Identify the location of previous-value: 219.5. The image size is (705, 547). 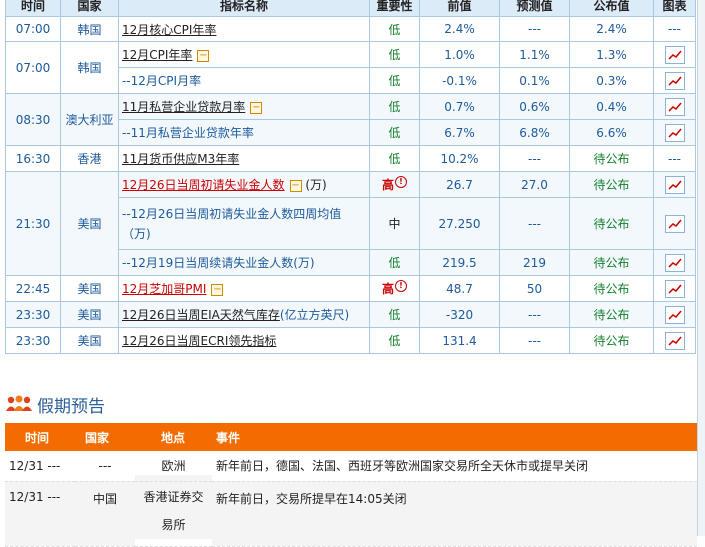
(459, 262).